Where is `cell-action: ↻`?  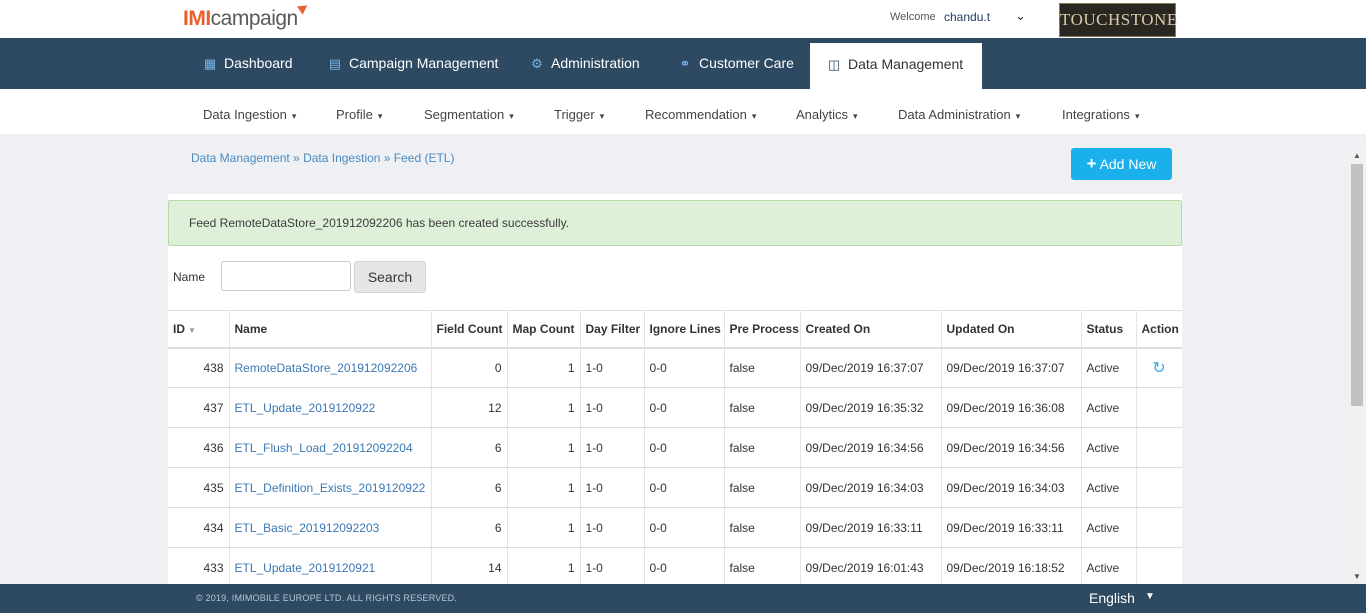
cell-action: ↻ is located at coordinates (1159, 367).